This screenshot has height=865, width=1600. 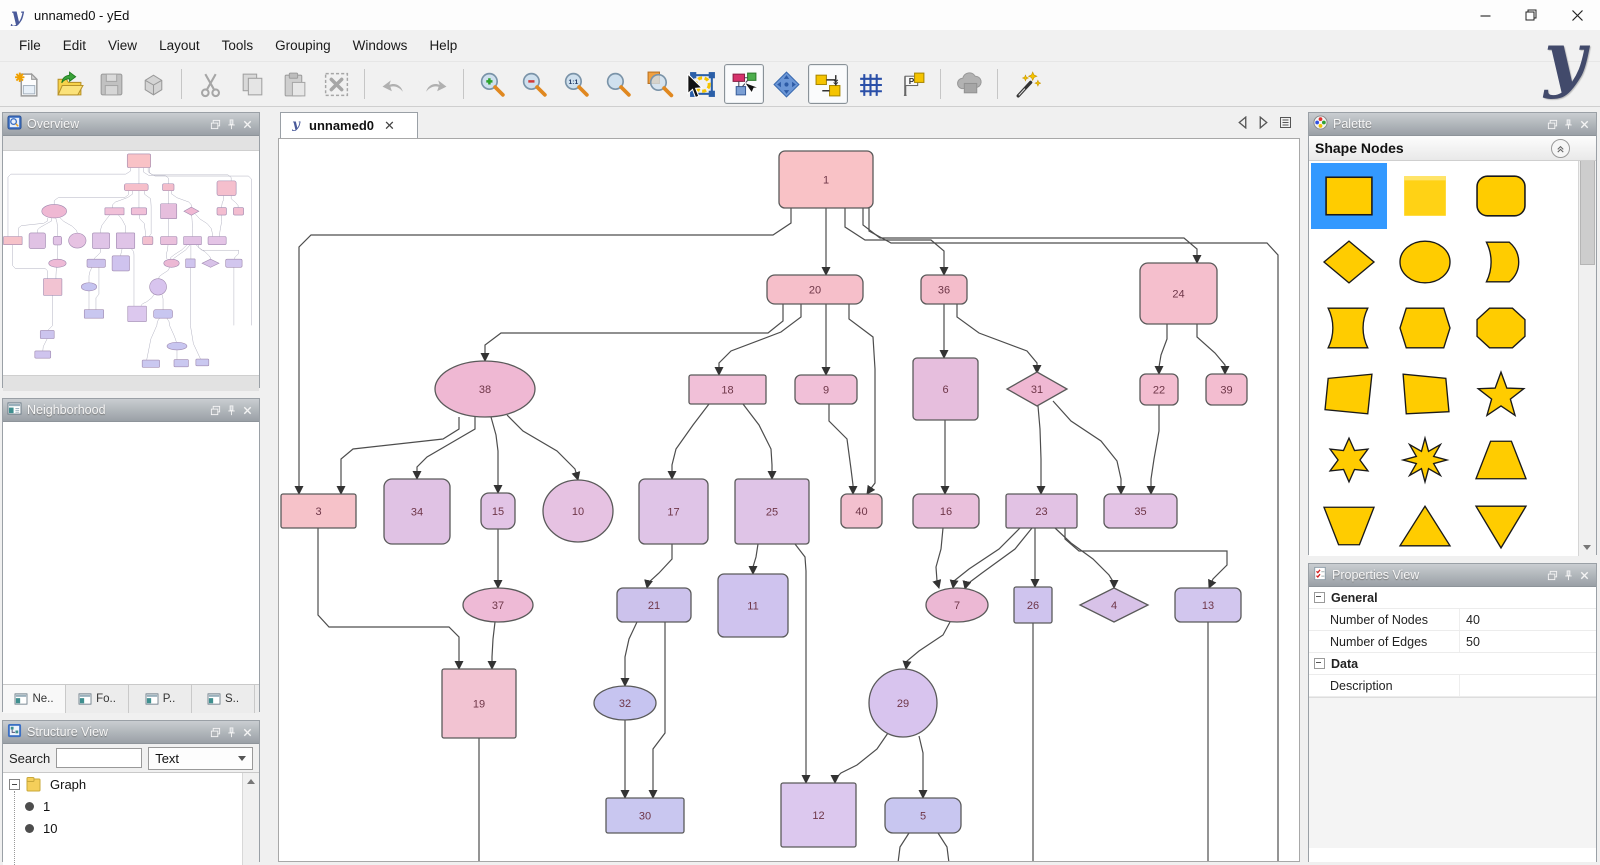 What do you see at coordinates (1452, 148) in the screenshot?
I see `shape-nodes-header: Shape Nodes` at bounding box center [1452, 148].